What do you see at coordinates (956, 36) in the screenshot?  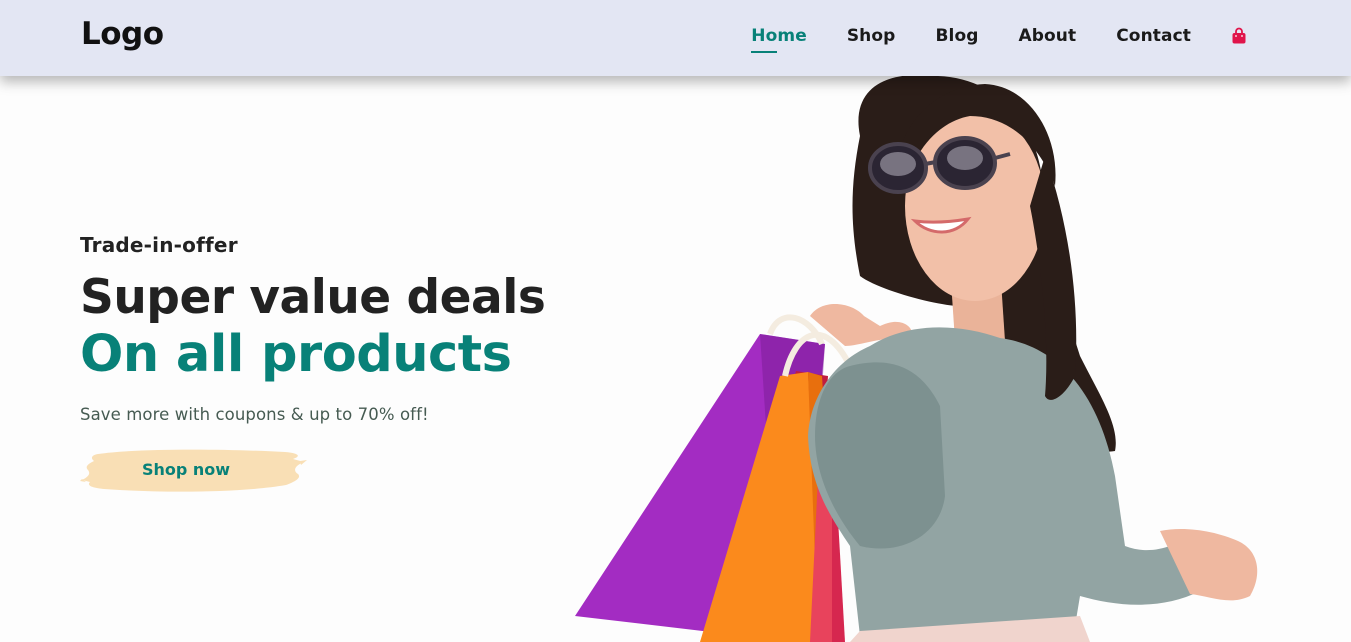 I see `nav-blog: Blog` at bounding box center [956, 36].